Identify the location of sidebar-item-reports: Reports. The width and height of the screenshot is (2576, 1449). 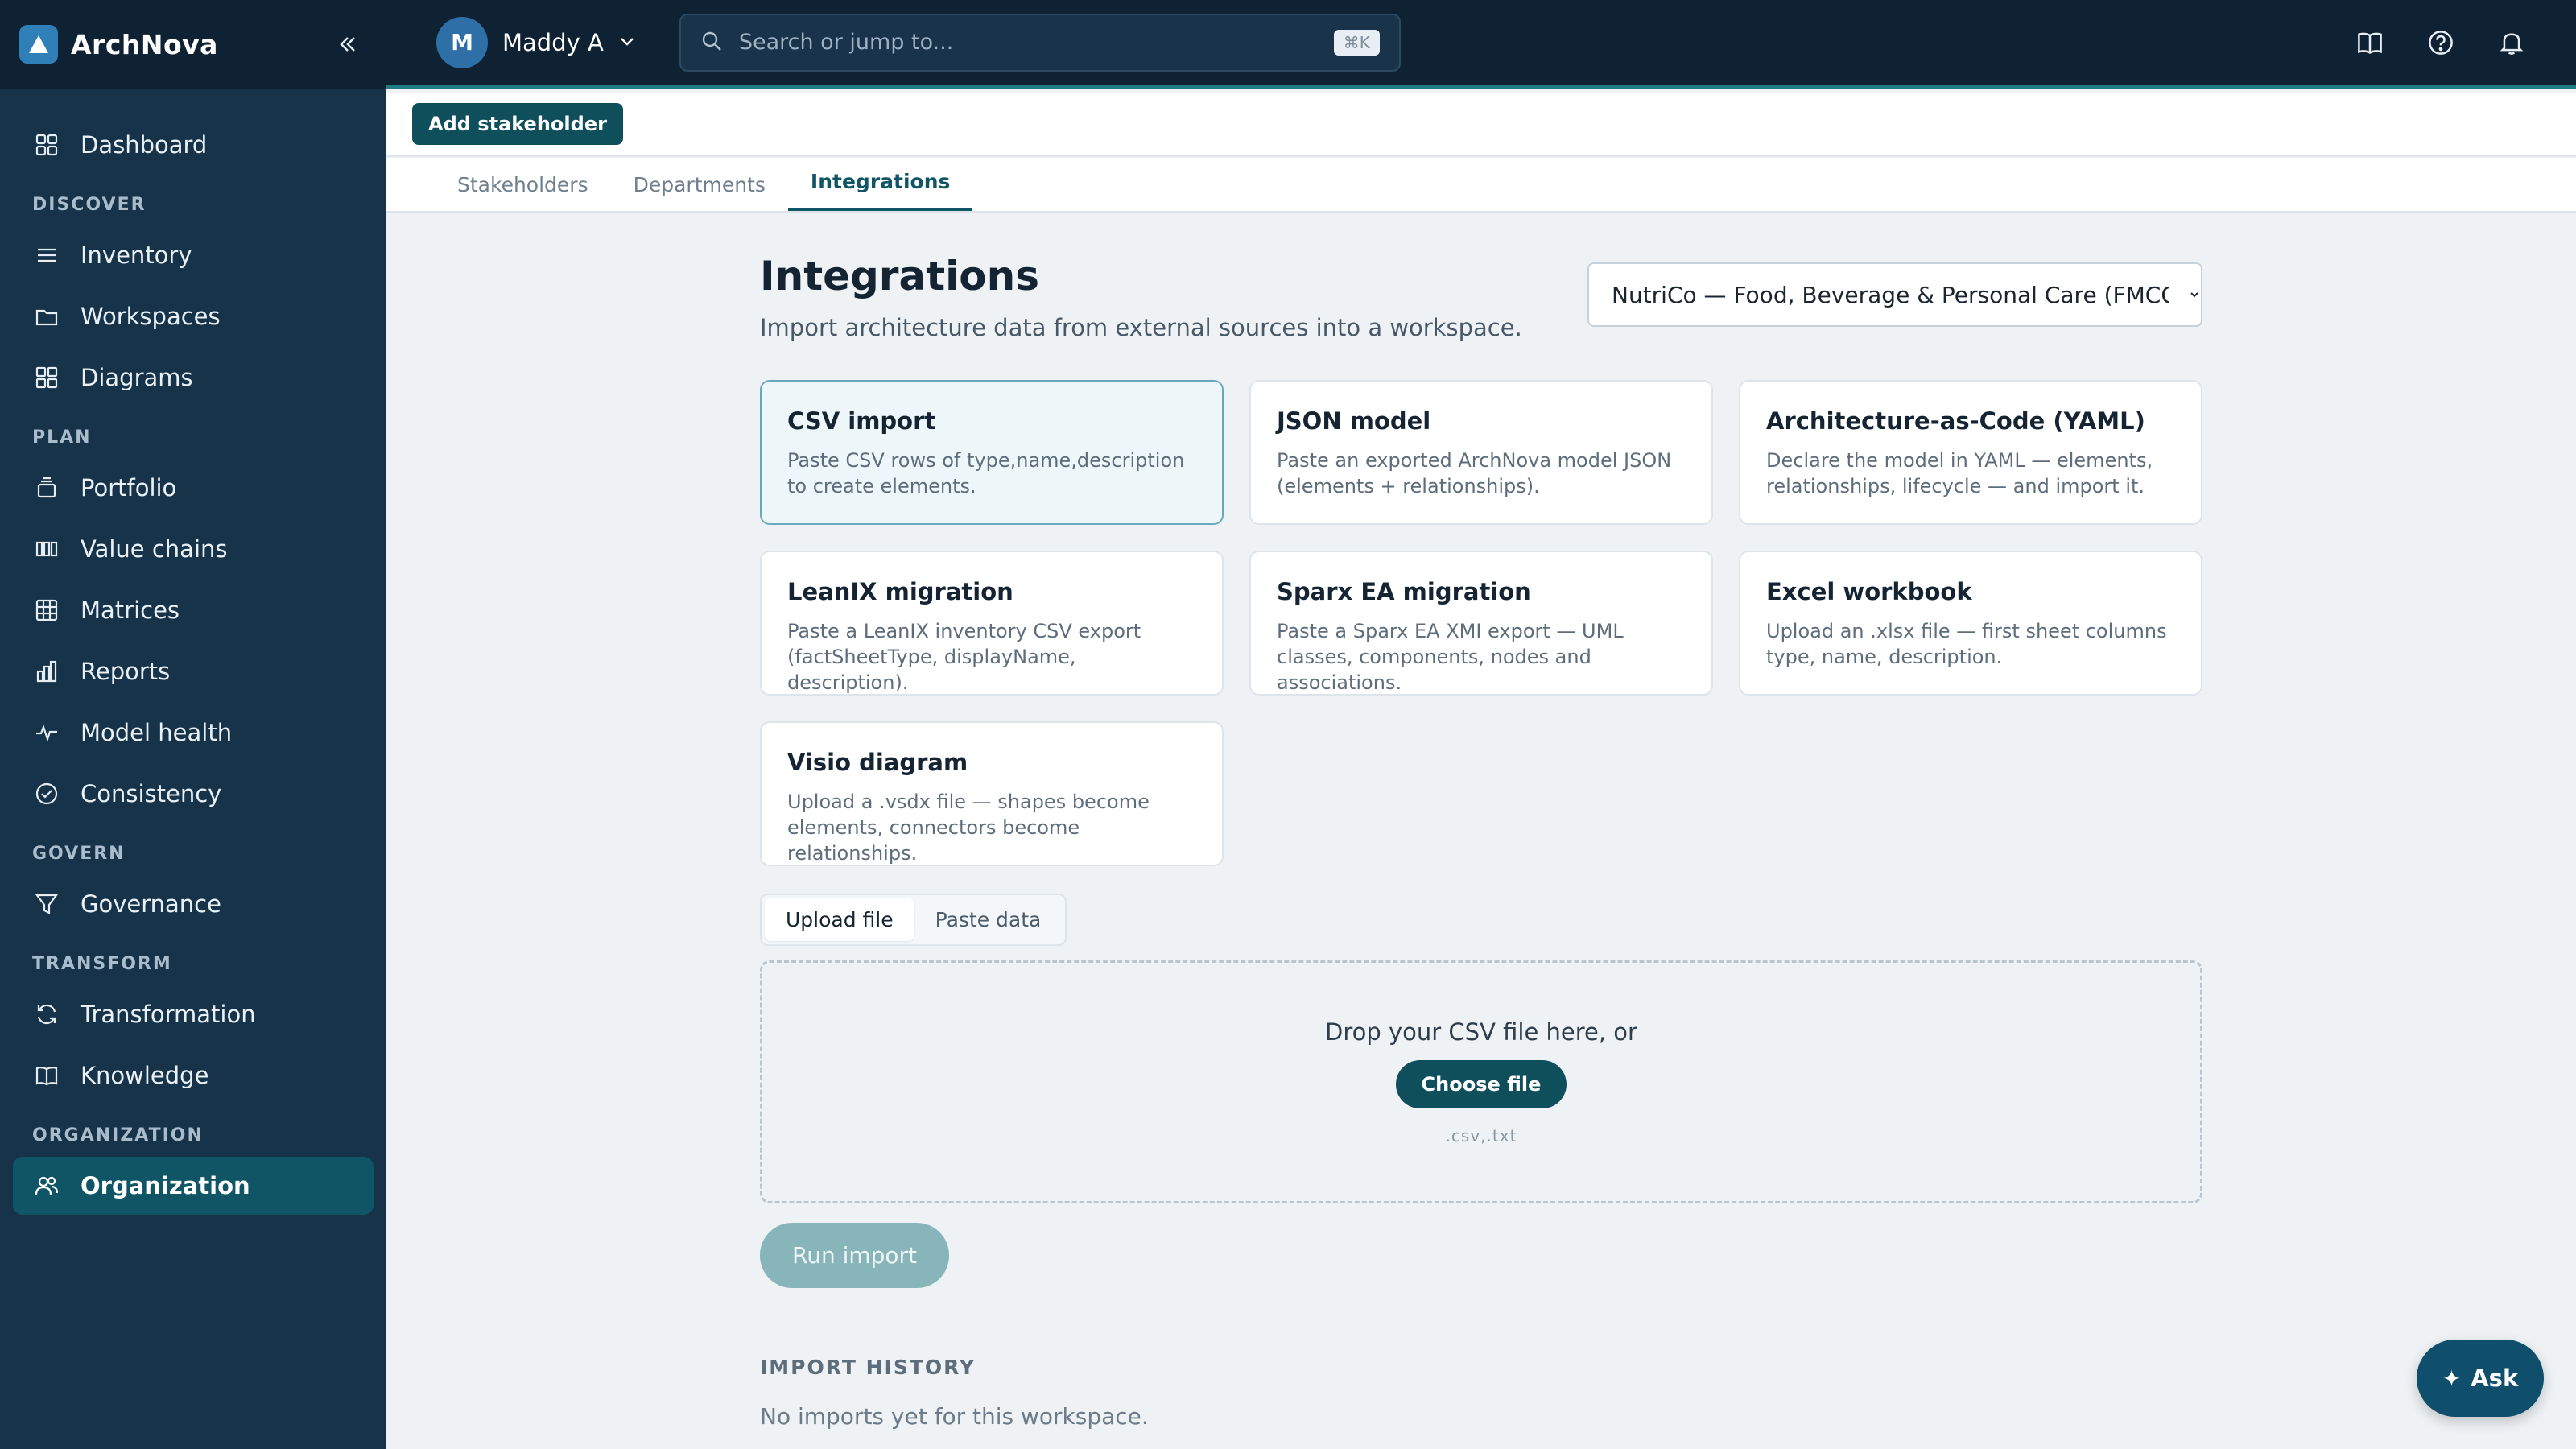
(193, 671).